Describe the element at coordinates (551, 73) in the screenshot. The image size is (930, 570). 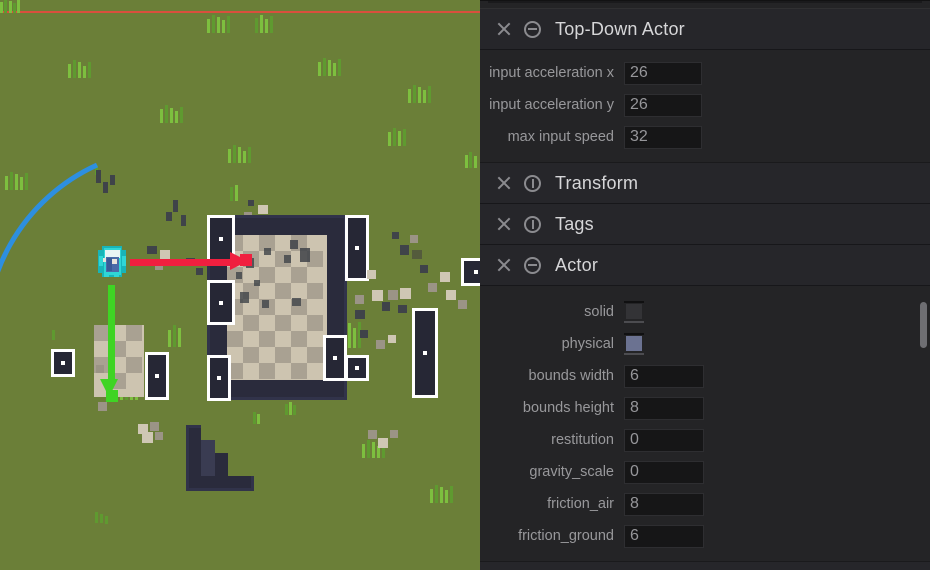
I see `field-label: input acceleration x` at that location.